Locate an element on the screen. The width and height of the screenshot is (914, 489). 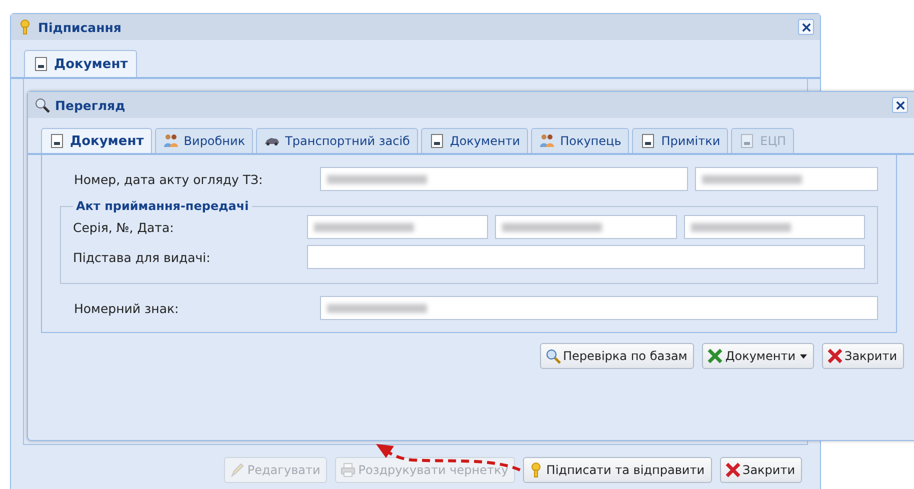
spreadsheet-icon is located at coordinates (715, 356).